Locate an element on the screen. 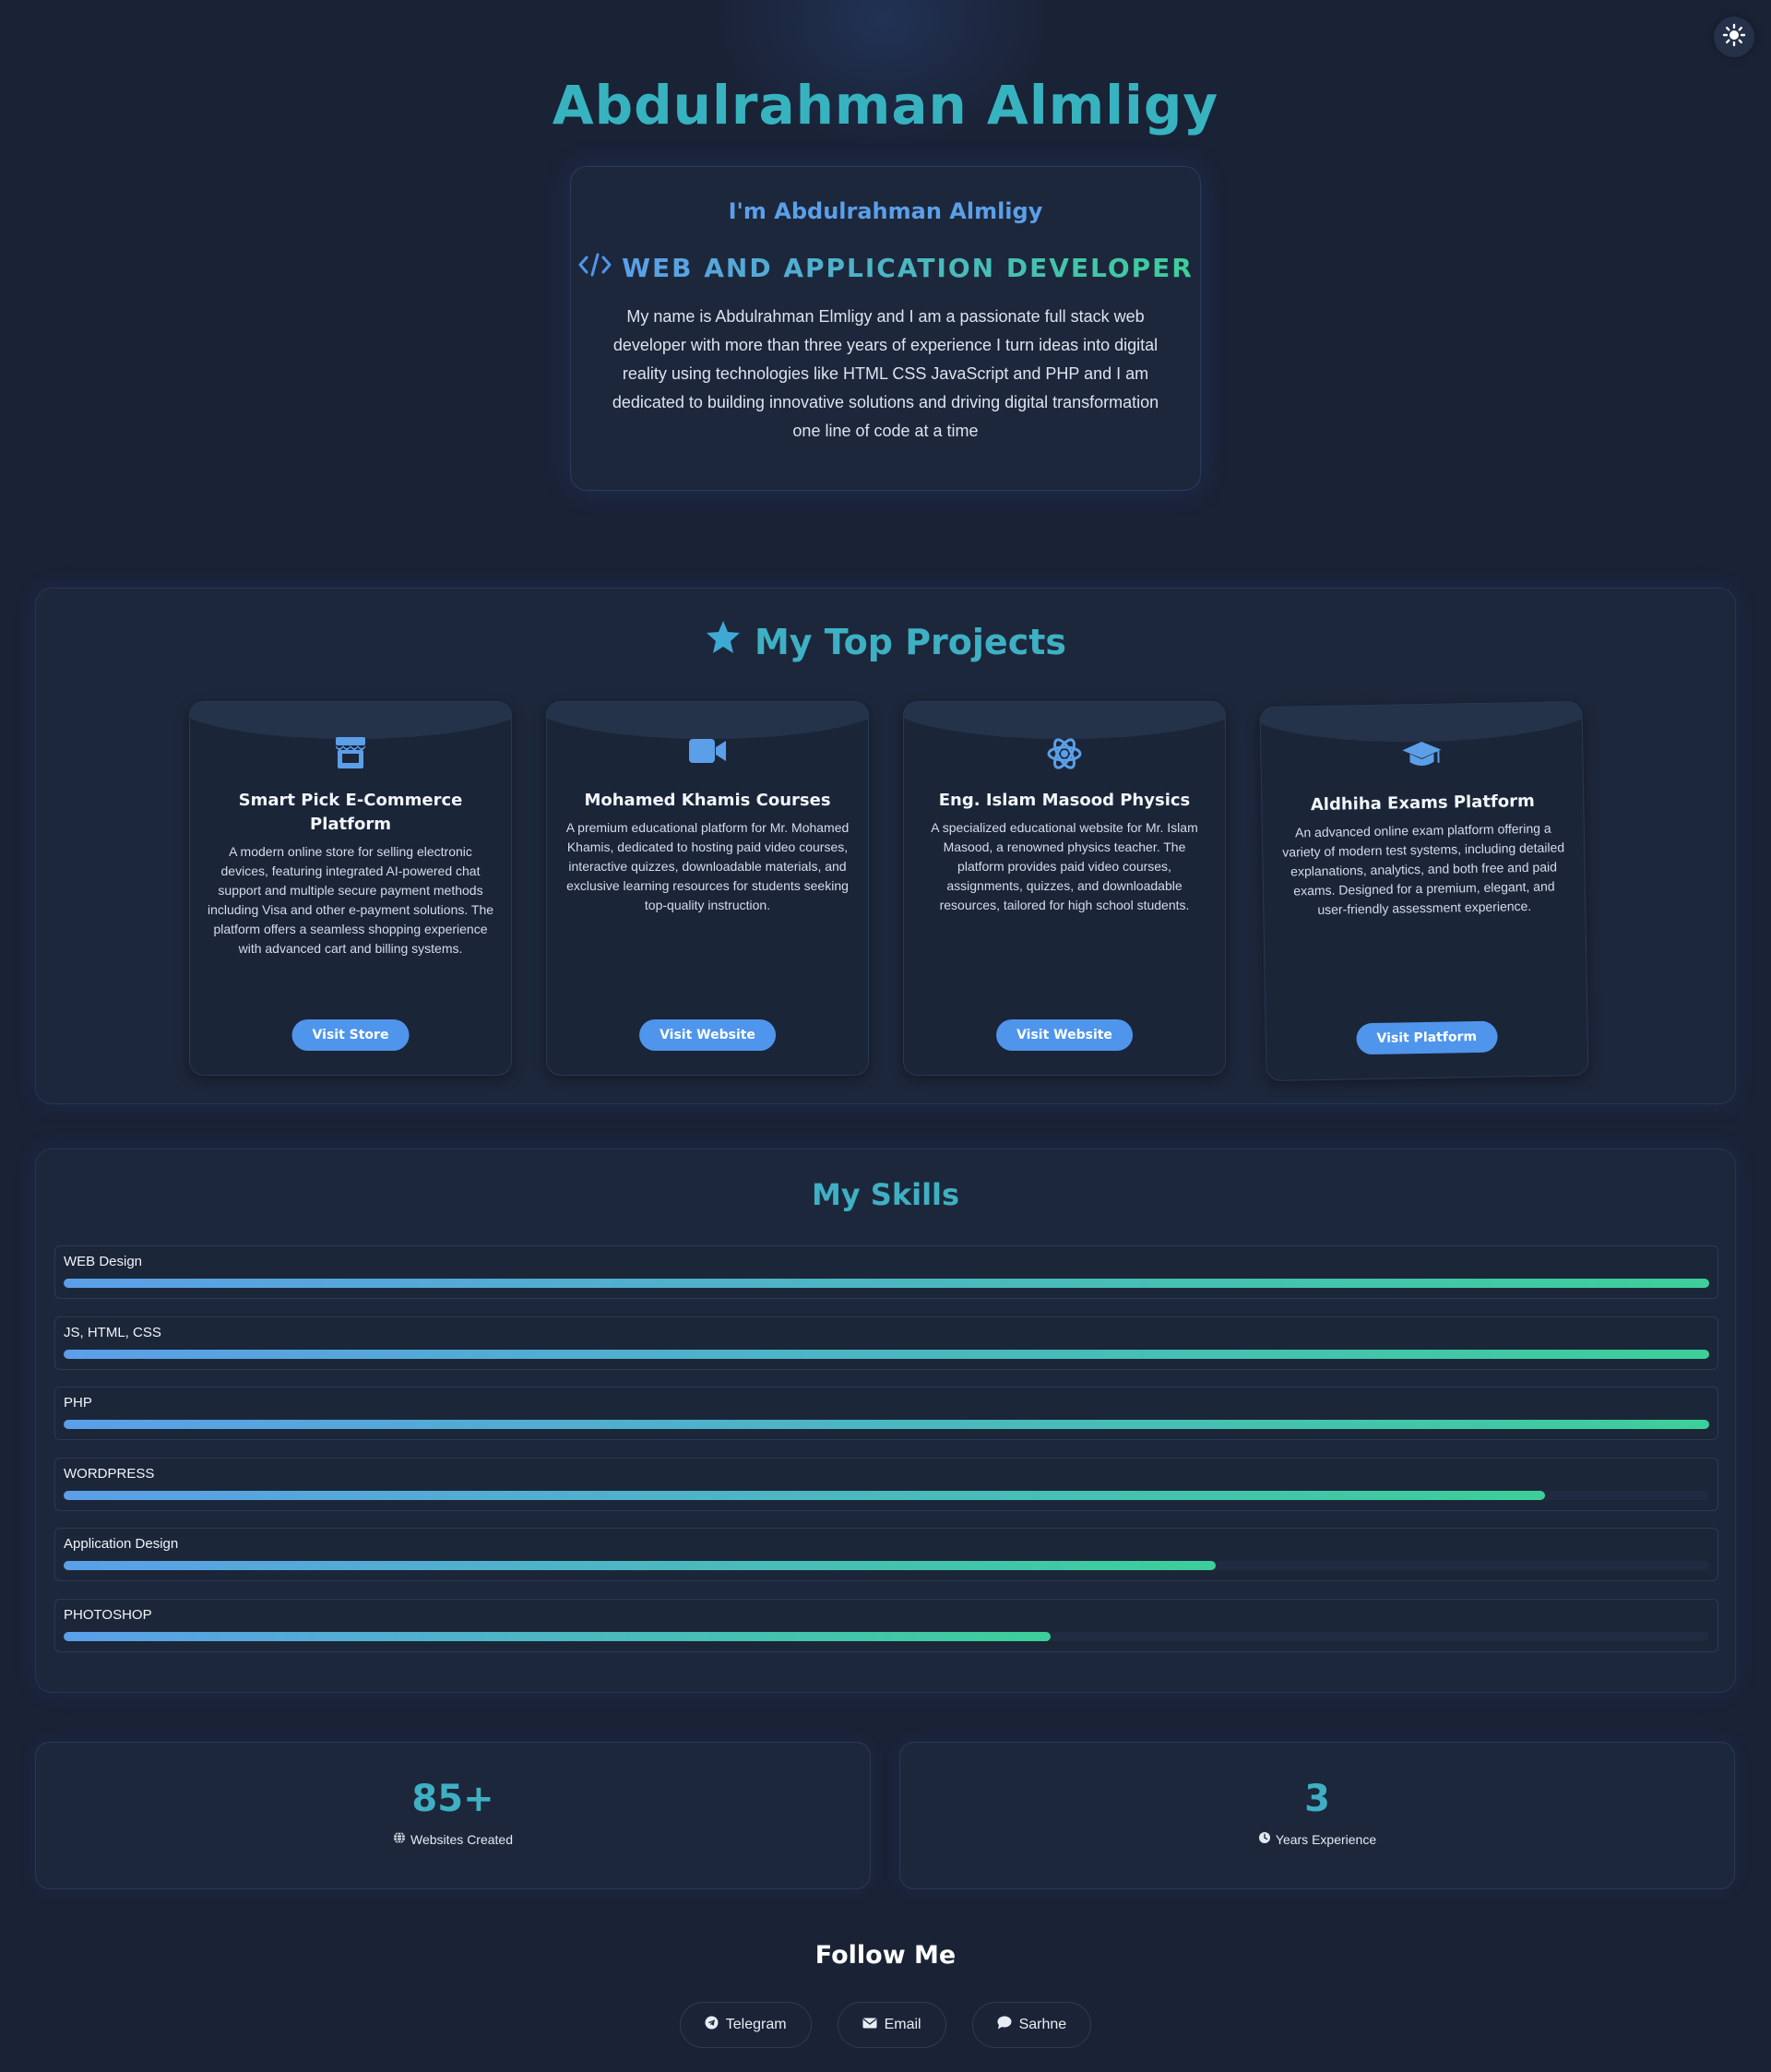 This screenshot has height=2072, width=1771. project-title: Mohamed Khamis Courses is located at coordinates (707, 800).